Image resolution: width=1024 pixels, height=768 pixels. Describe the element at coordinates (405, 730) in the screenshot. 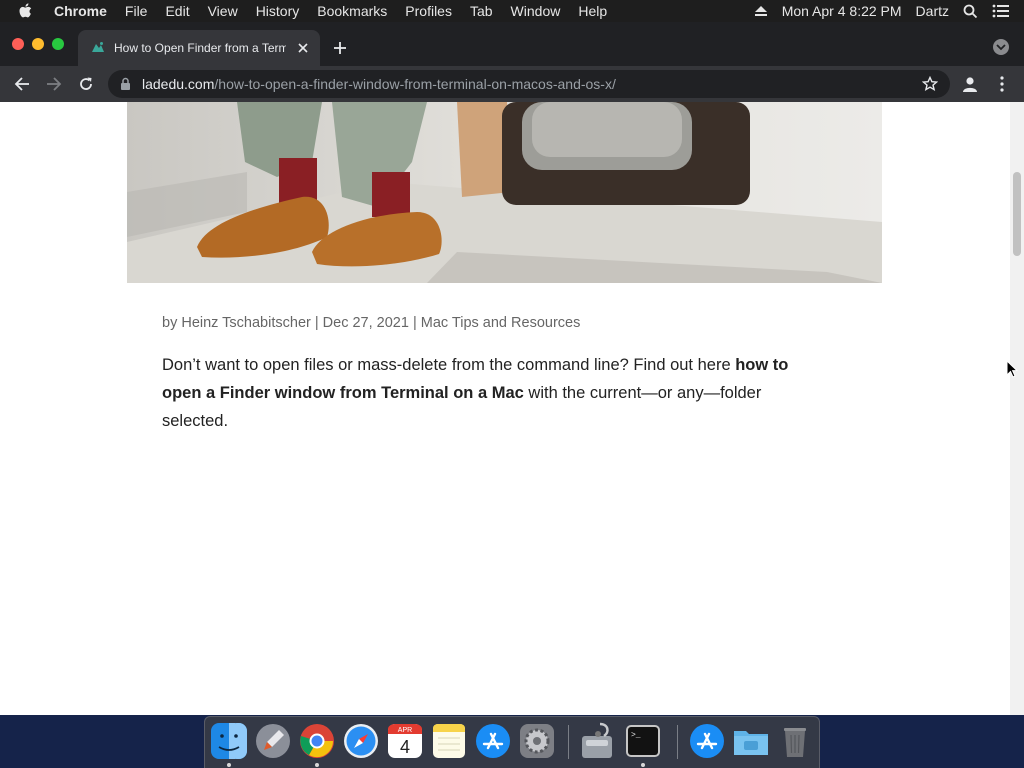

I see `calendar-month-text: APR` at that location.